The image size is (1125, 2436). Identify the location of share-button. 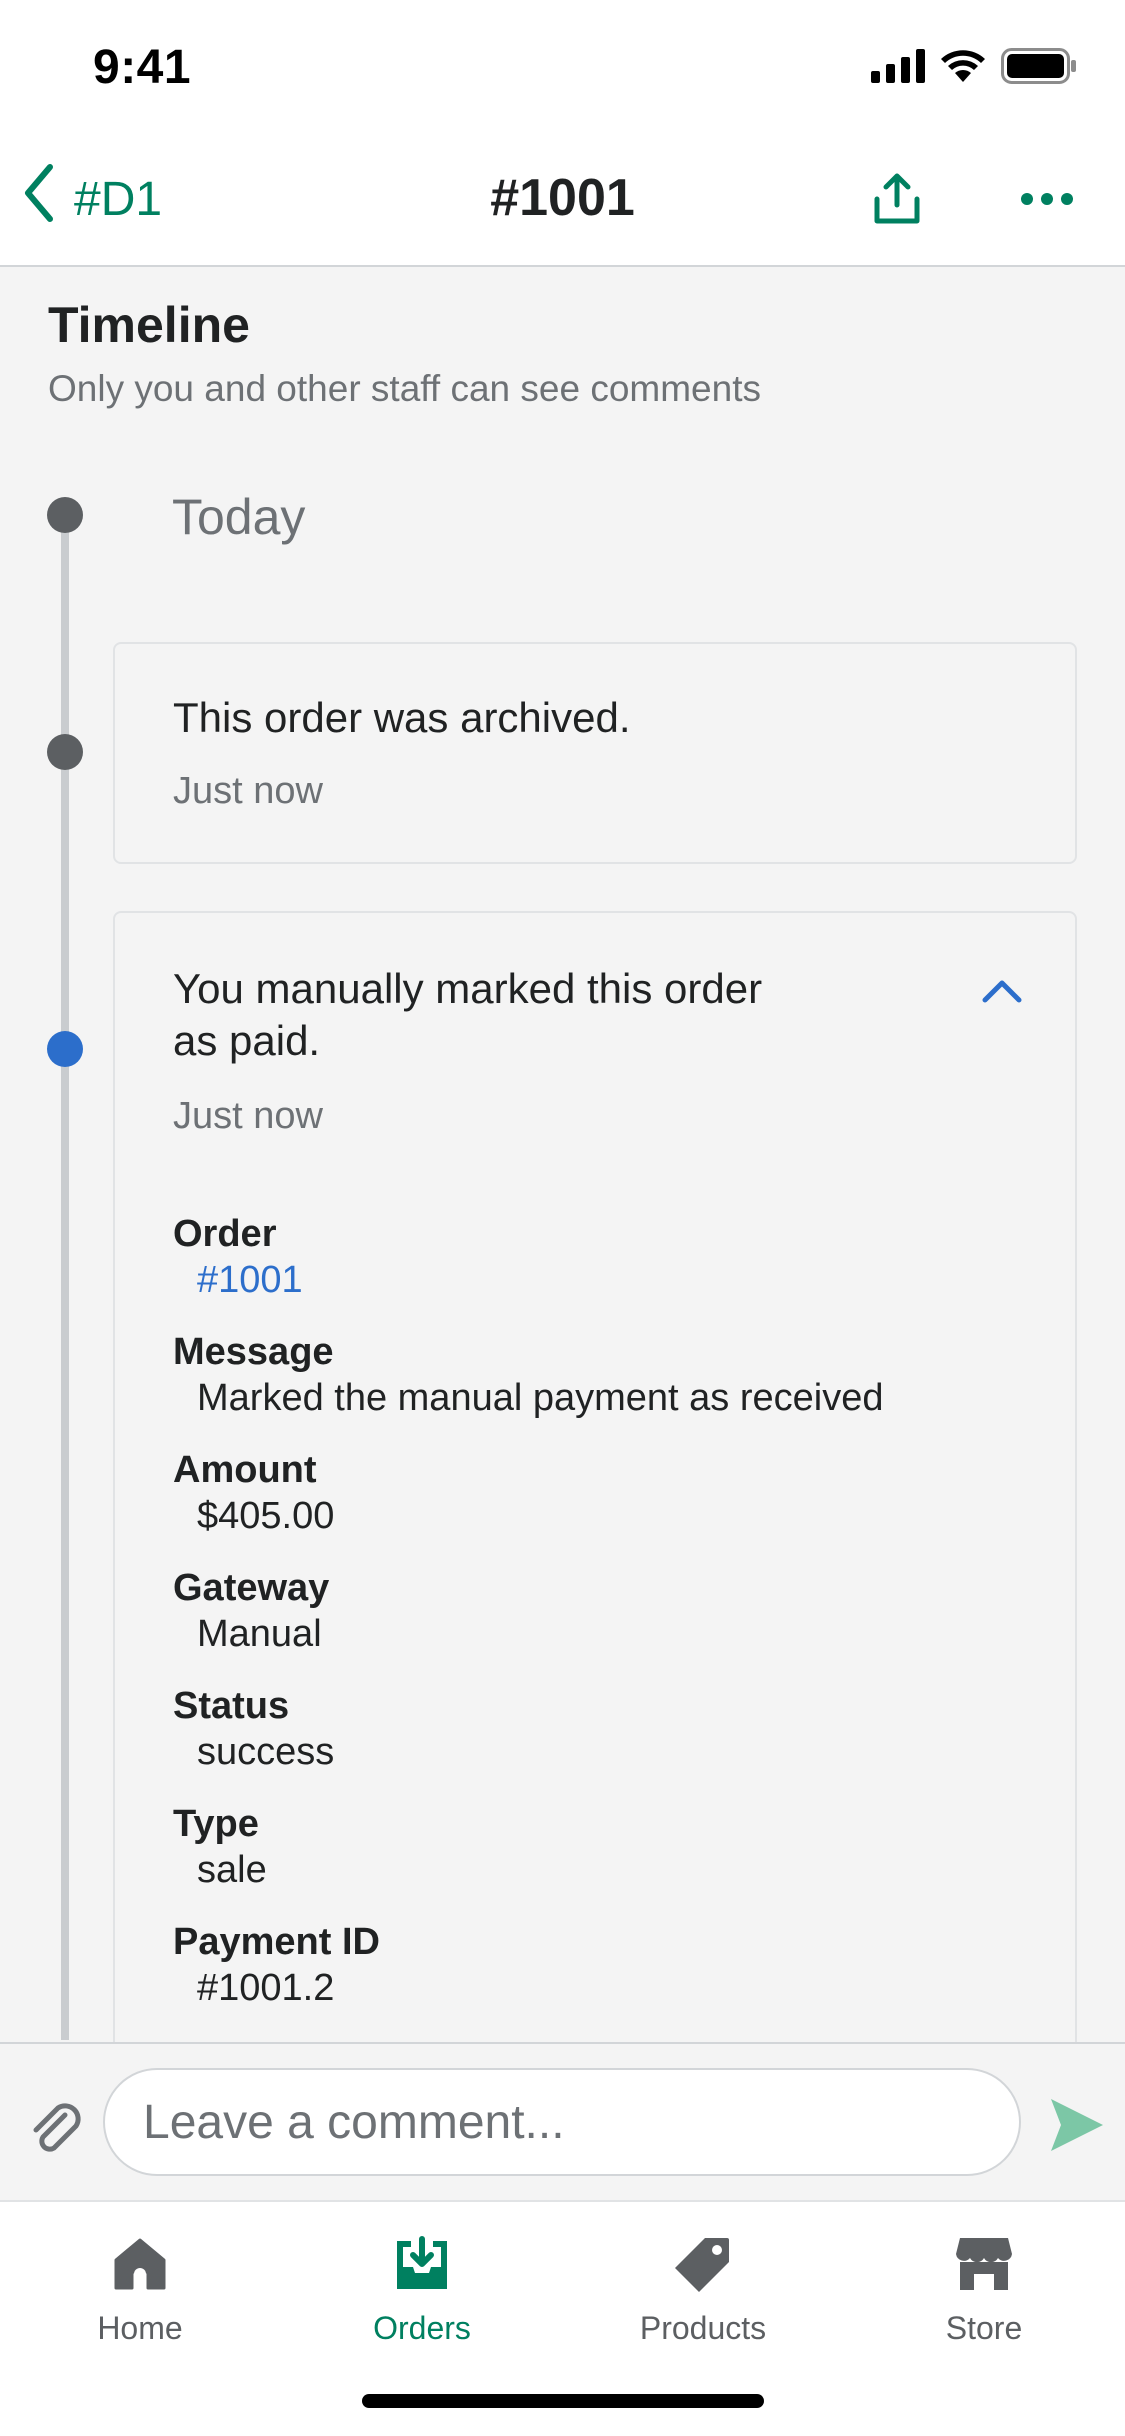
(897, 201).